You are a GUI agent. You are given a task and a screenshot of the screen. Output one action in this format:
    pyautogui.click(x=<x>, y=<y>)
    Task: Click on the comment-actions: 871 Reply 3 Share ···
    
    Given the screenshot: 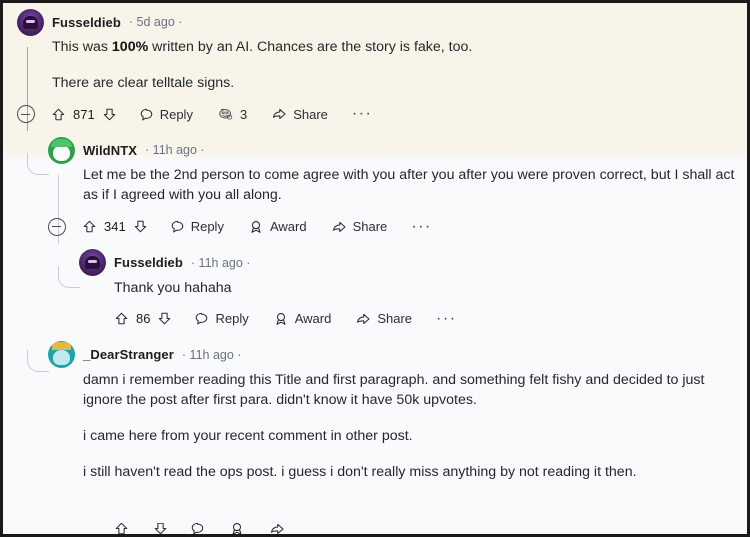 What is the action you would take?
    pyautogui.click(x=382, y=114)
    